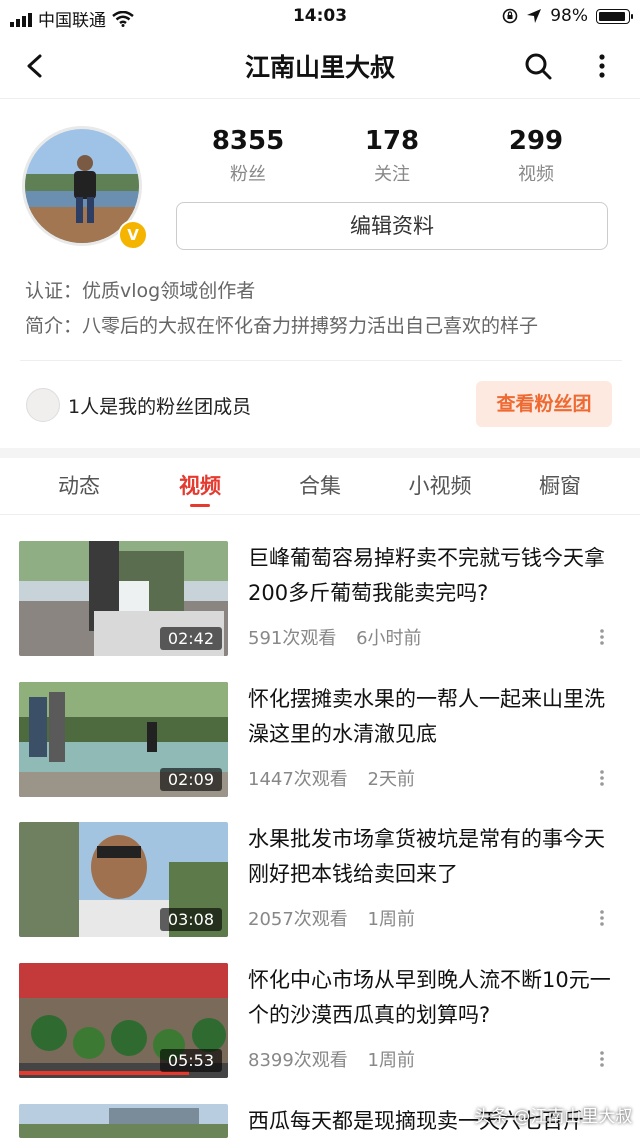 The image size is (640, 1139). Describe the element at coordinates (435, 717) in the screenshot. I see `video-title: 怀化摆摊卖水果的一帮人一起来山里洗澡这里的水清澈见底` at that location.